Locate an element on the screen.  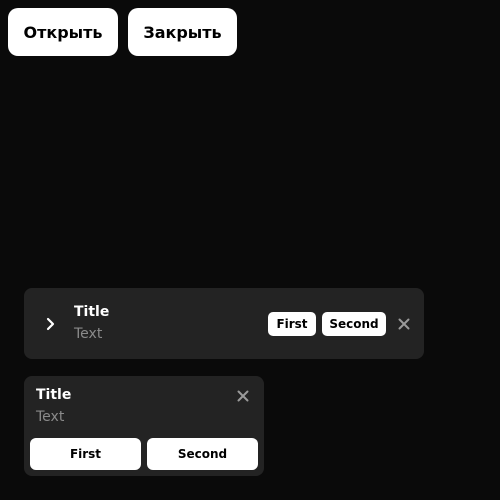
snackbar-stacked: Title Text First Second is located at coordinates (144, 426).